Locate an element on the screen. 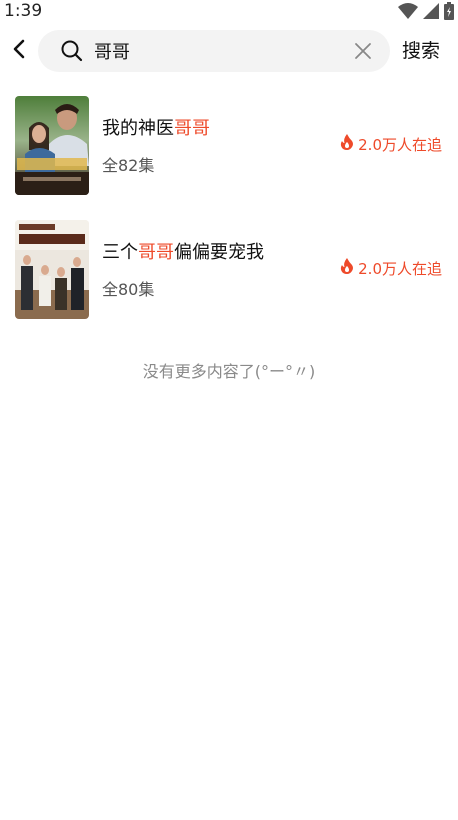 This screenshot has width=458, height=820. status-time: 1:39 is located at coordinates (23, 11).